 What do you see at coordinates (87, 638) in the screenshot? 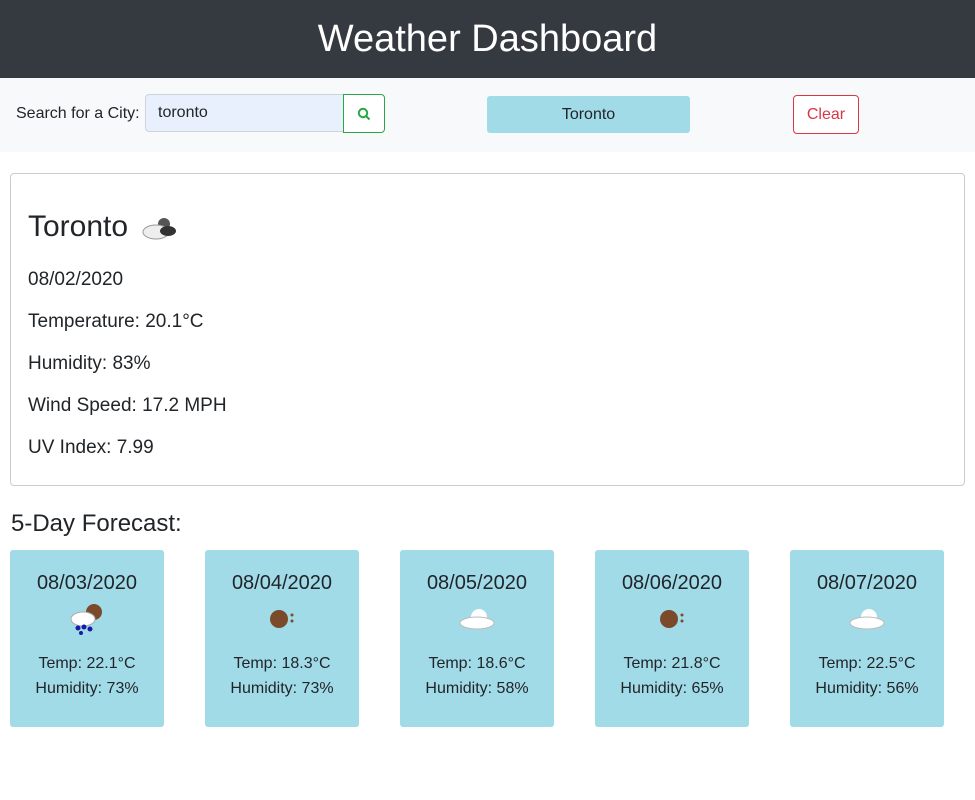
I see `forecast-card: 08/03/2020 Temp: 22.1°C Humidity: 73%` at bounding box center [87, 638].